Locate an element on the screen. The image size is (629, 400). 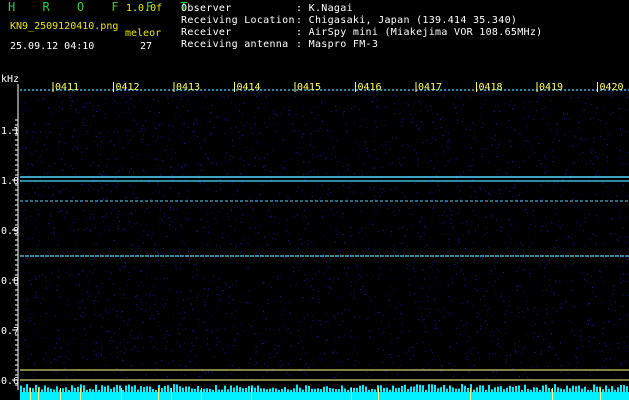
time-label: 0414 is located at coordinates (249, 87).